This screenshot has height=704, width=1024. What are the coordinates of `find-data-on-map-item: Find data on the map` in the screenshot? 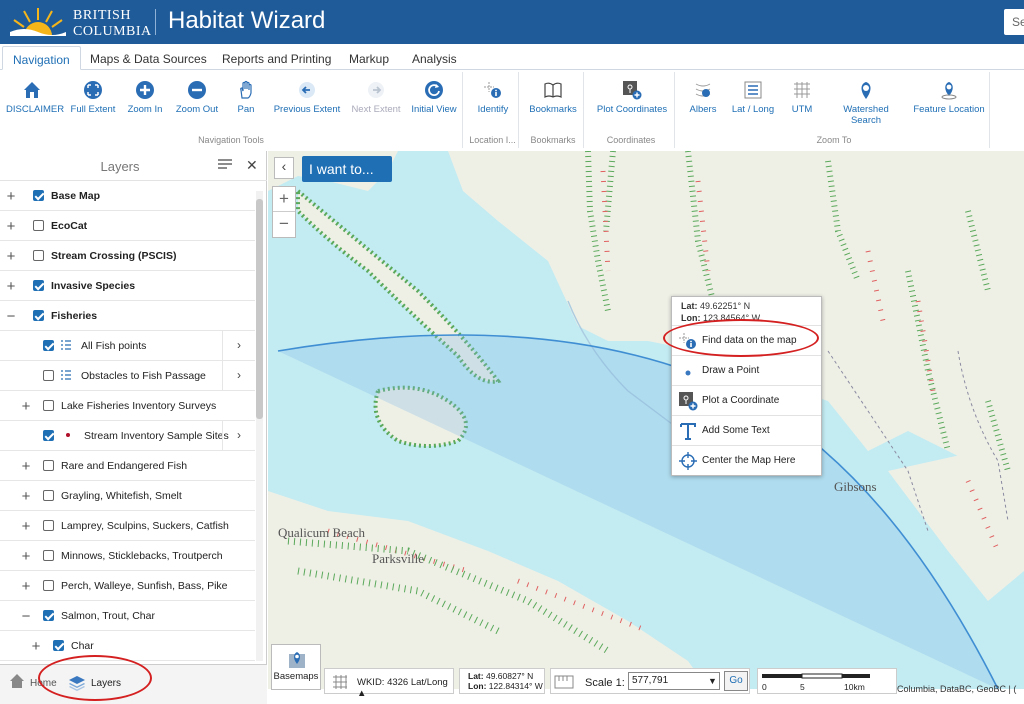 It's located at (746, 339).